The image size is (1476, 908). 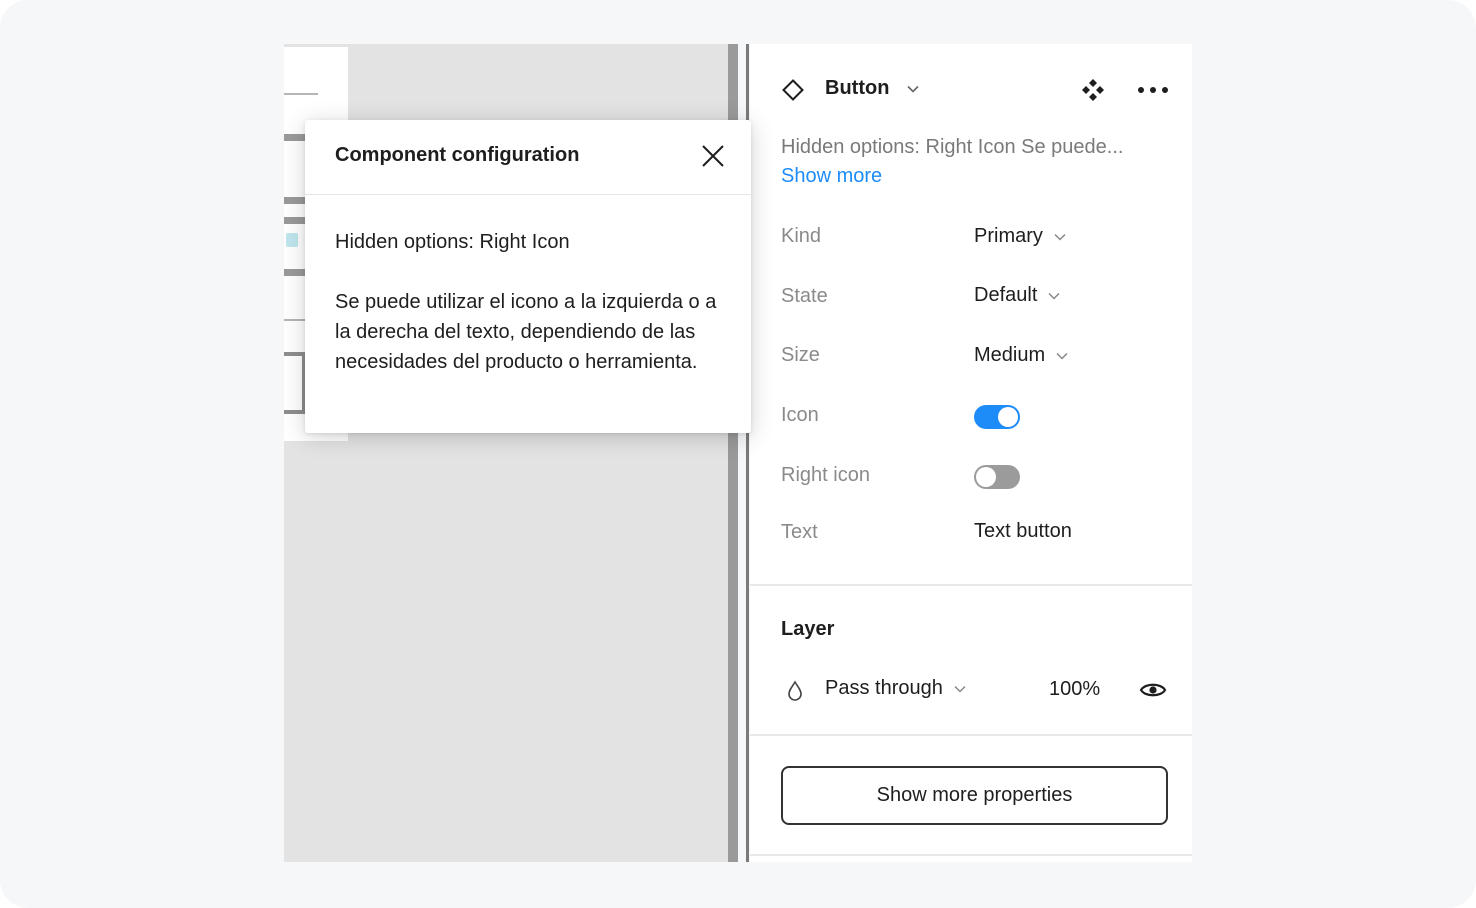 I want to click on prop-value-size: Medium, so click(x=1010, y=355).